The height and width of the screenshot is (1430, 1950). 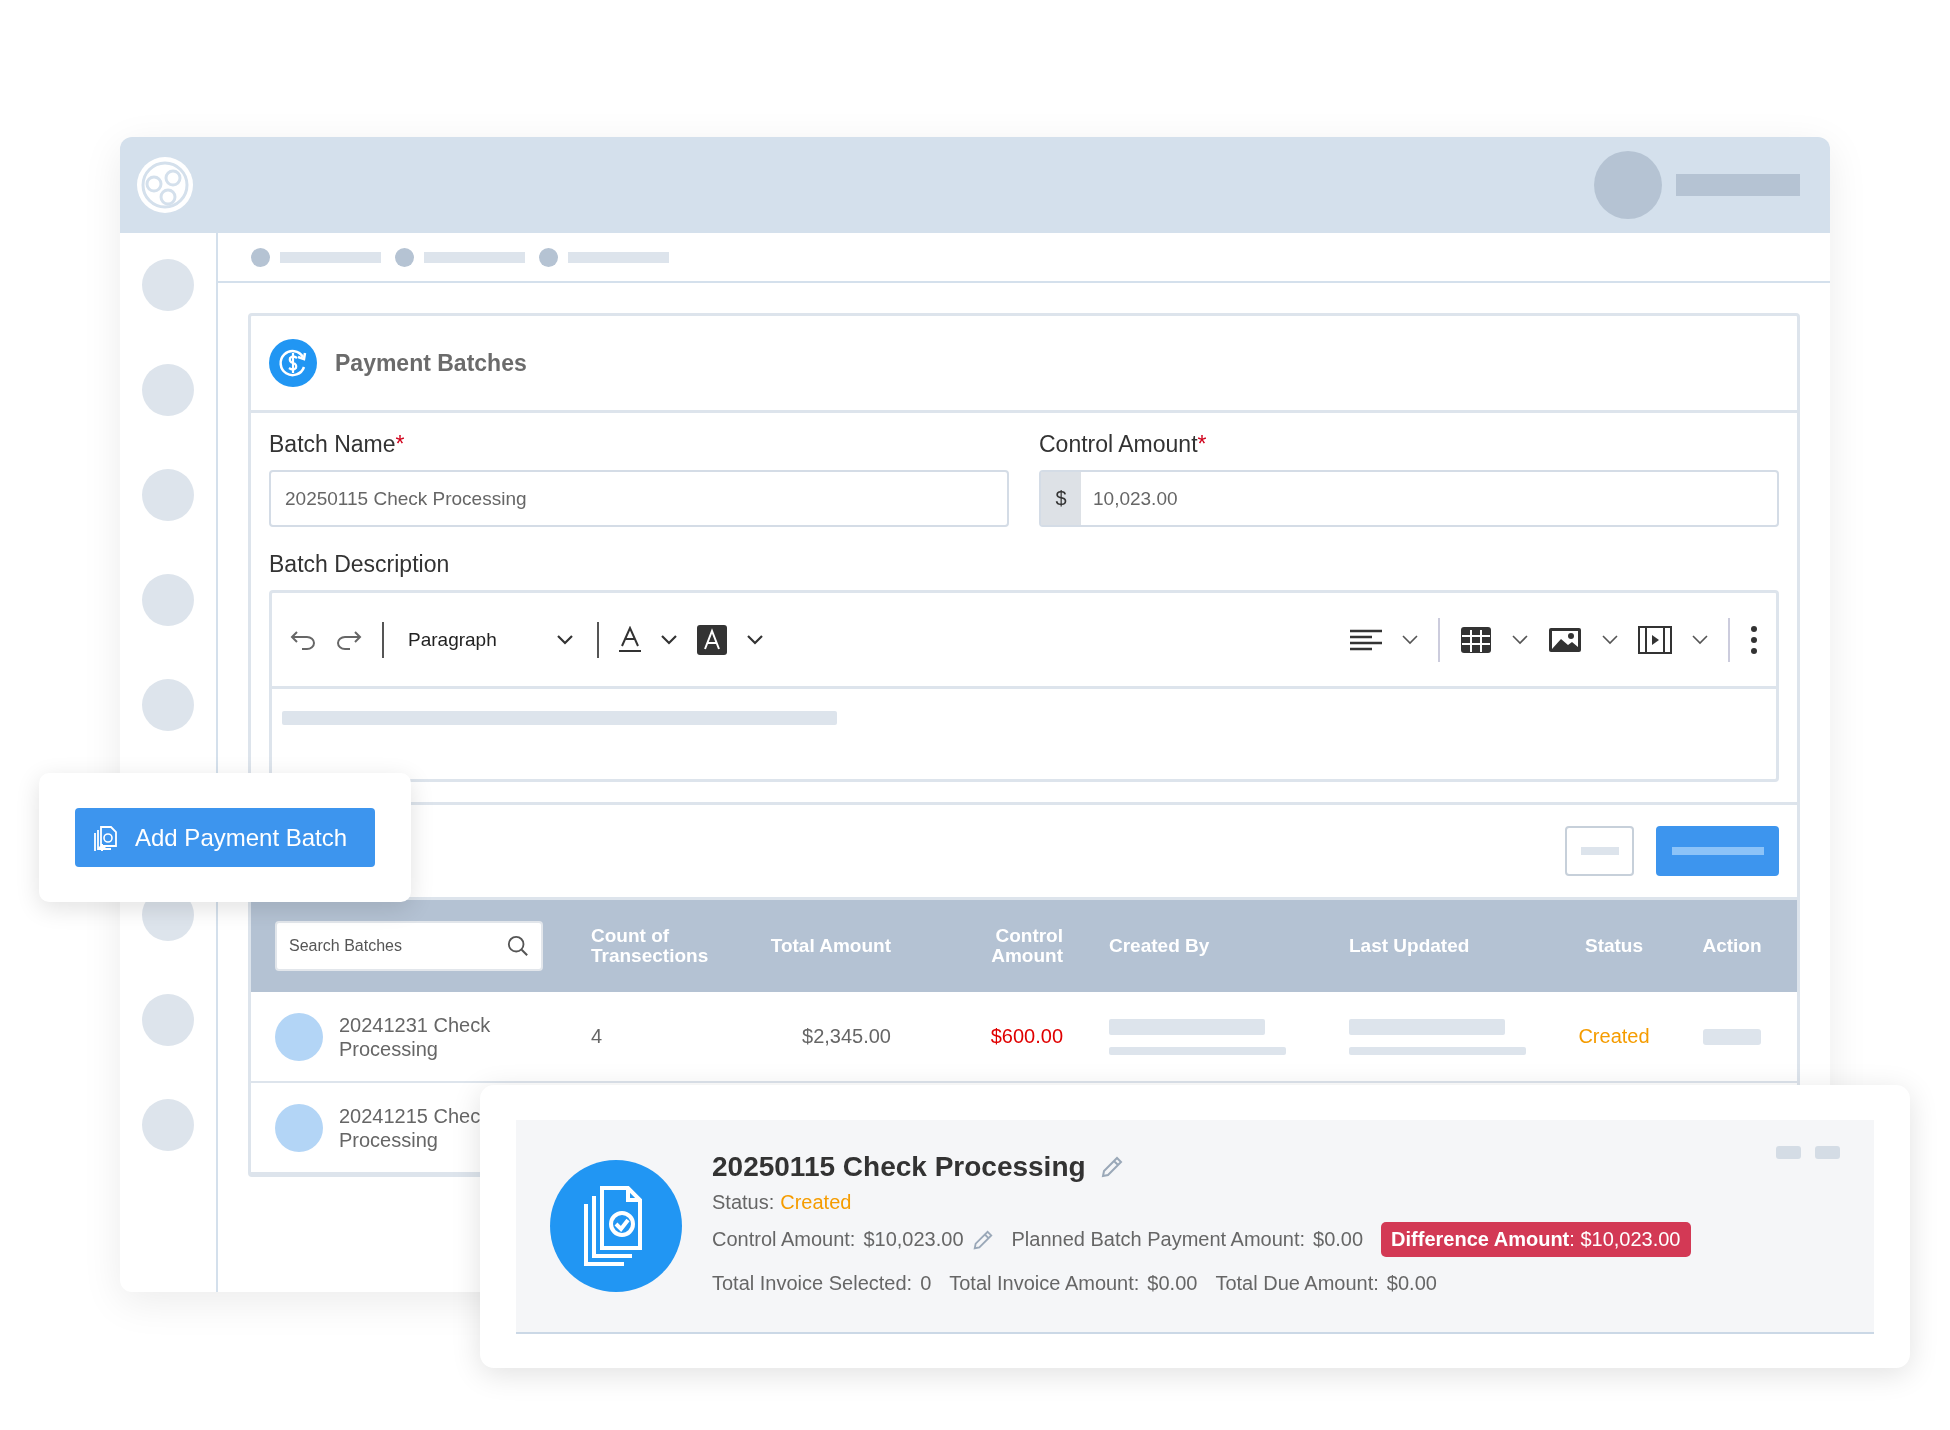 I want to click on field-label: Control Amount, so click(x=1118, y=444).